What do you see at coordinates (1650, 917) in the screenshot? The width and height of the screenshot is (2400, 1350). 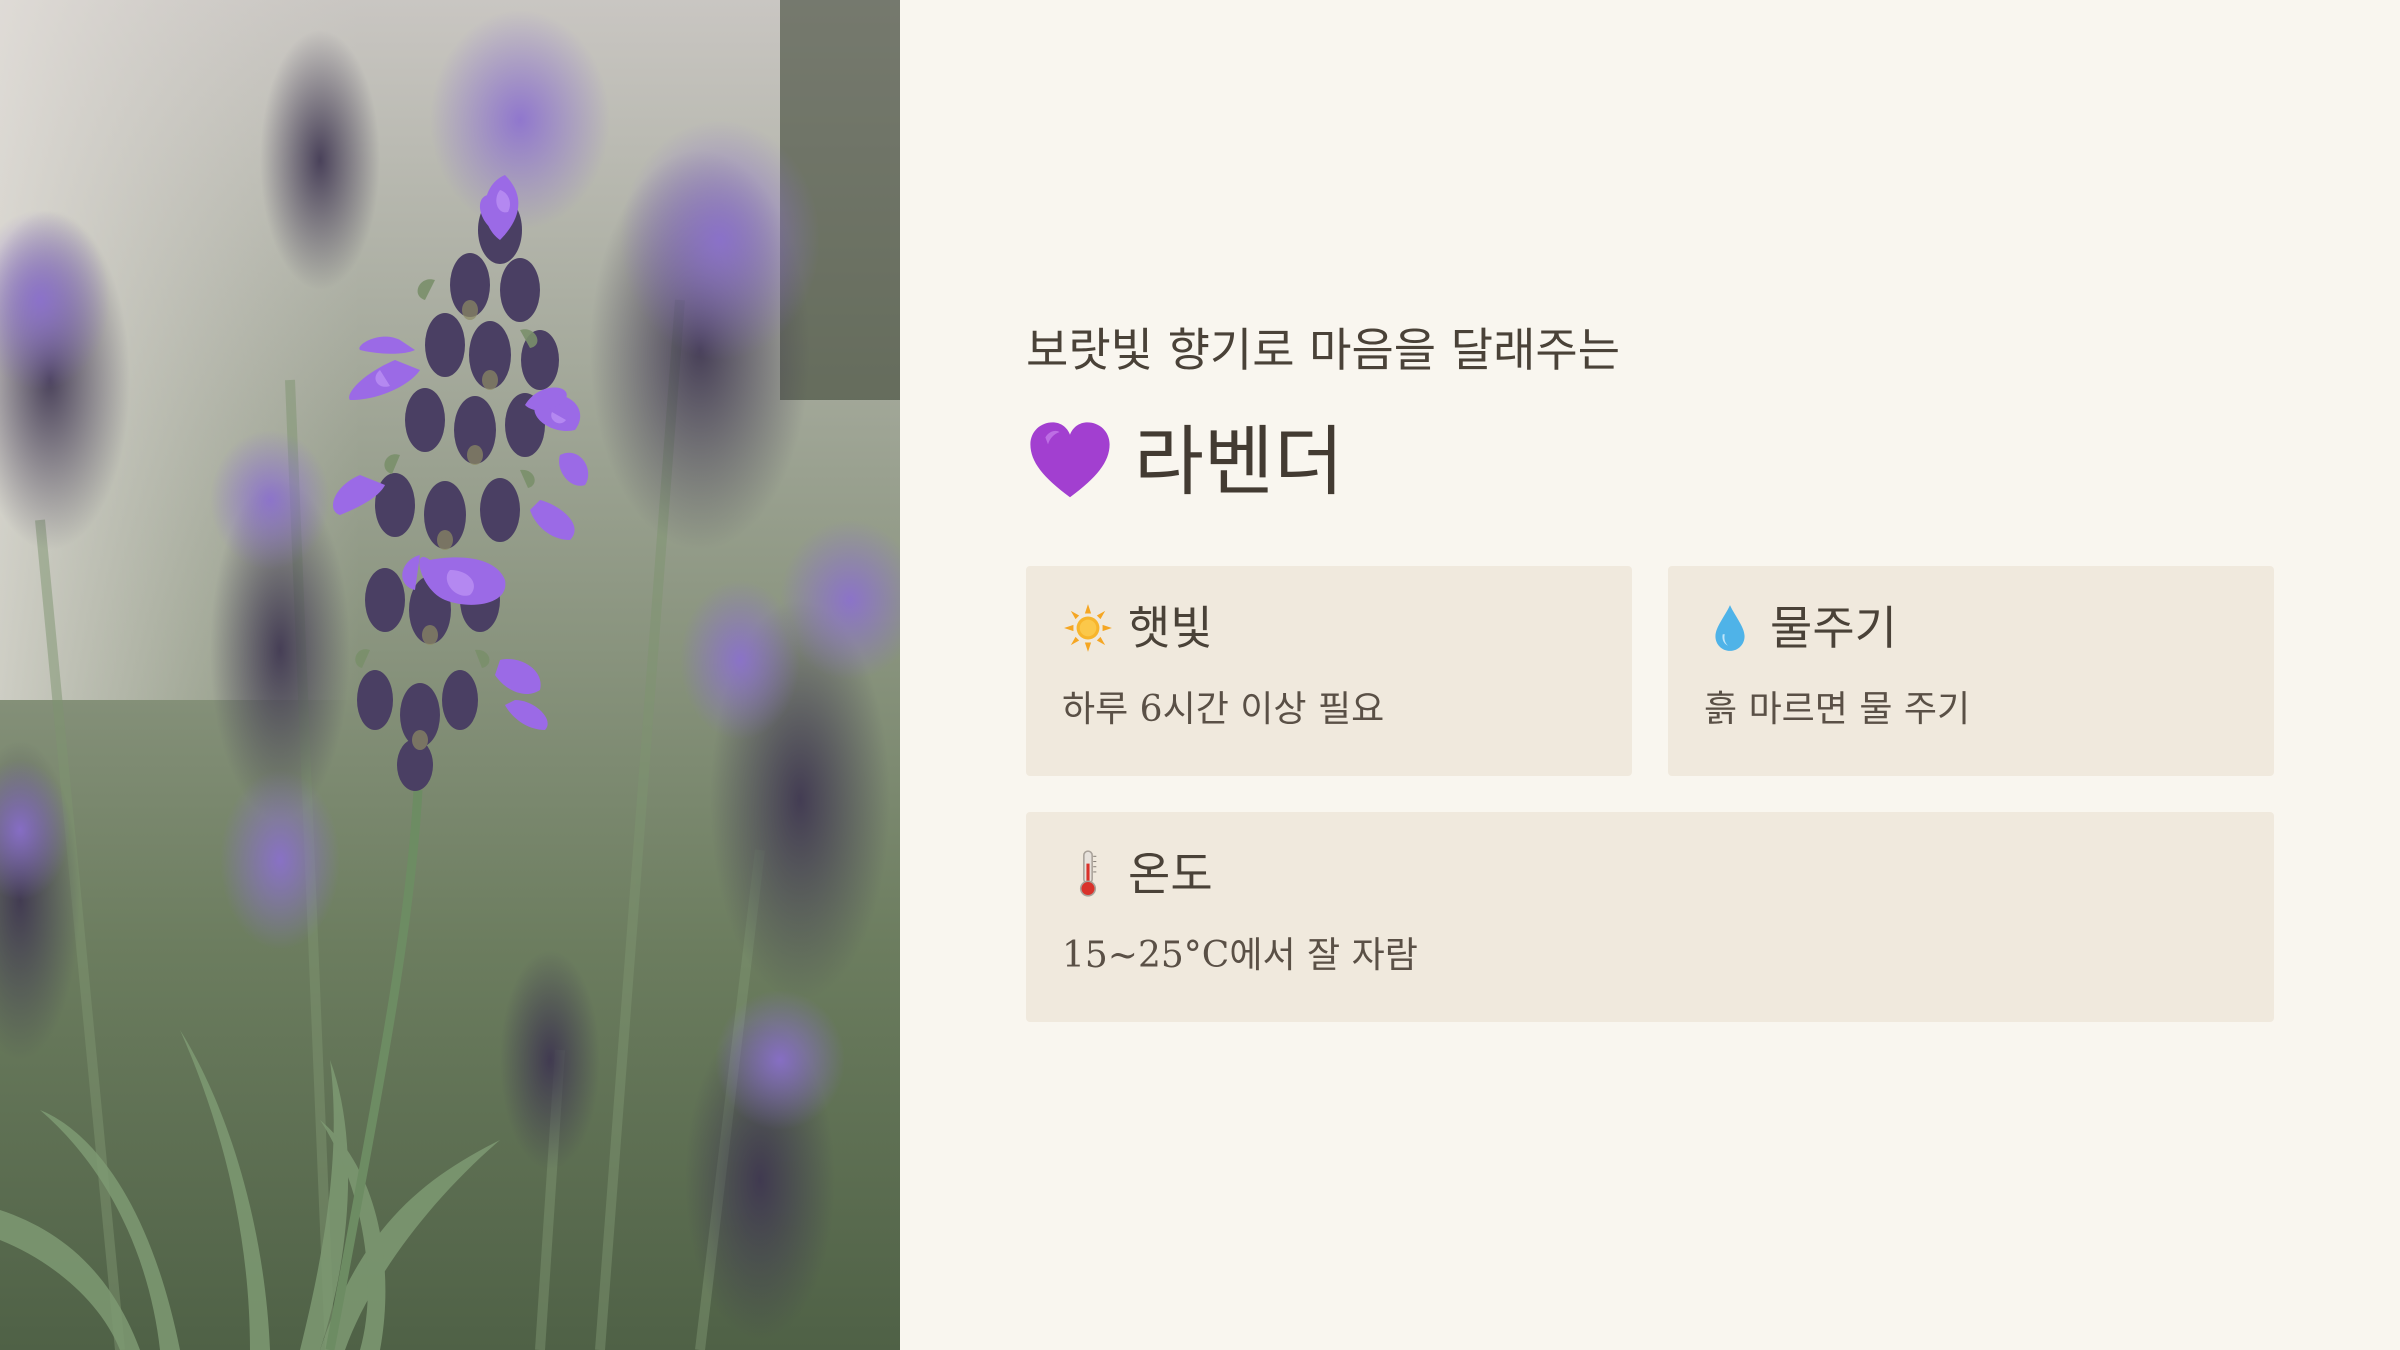 I see `temperature-card: 온도 15~25°C에서 잘 자람` at bounding box center [1650, 917].